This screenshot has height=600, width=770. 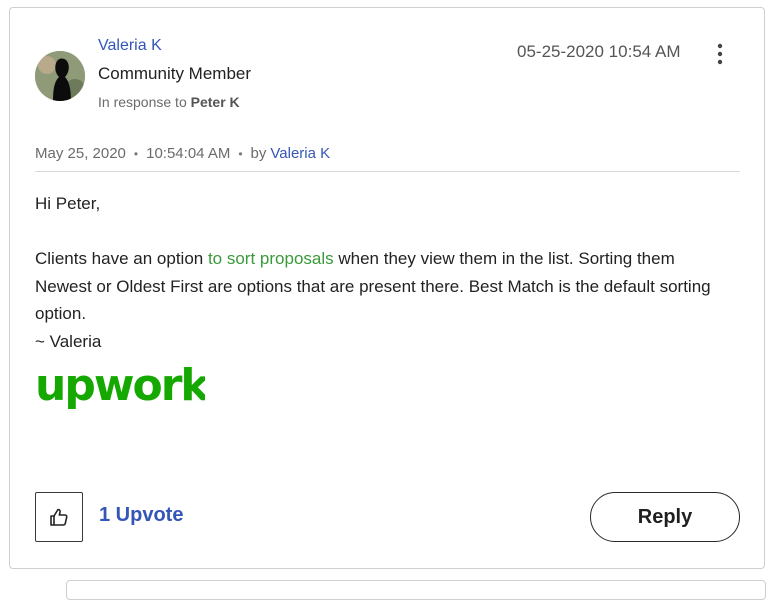 I want to click on reply-button: Reply, so click(x=665, y=517).